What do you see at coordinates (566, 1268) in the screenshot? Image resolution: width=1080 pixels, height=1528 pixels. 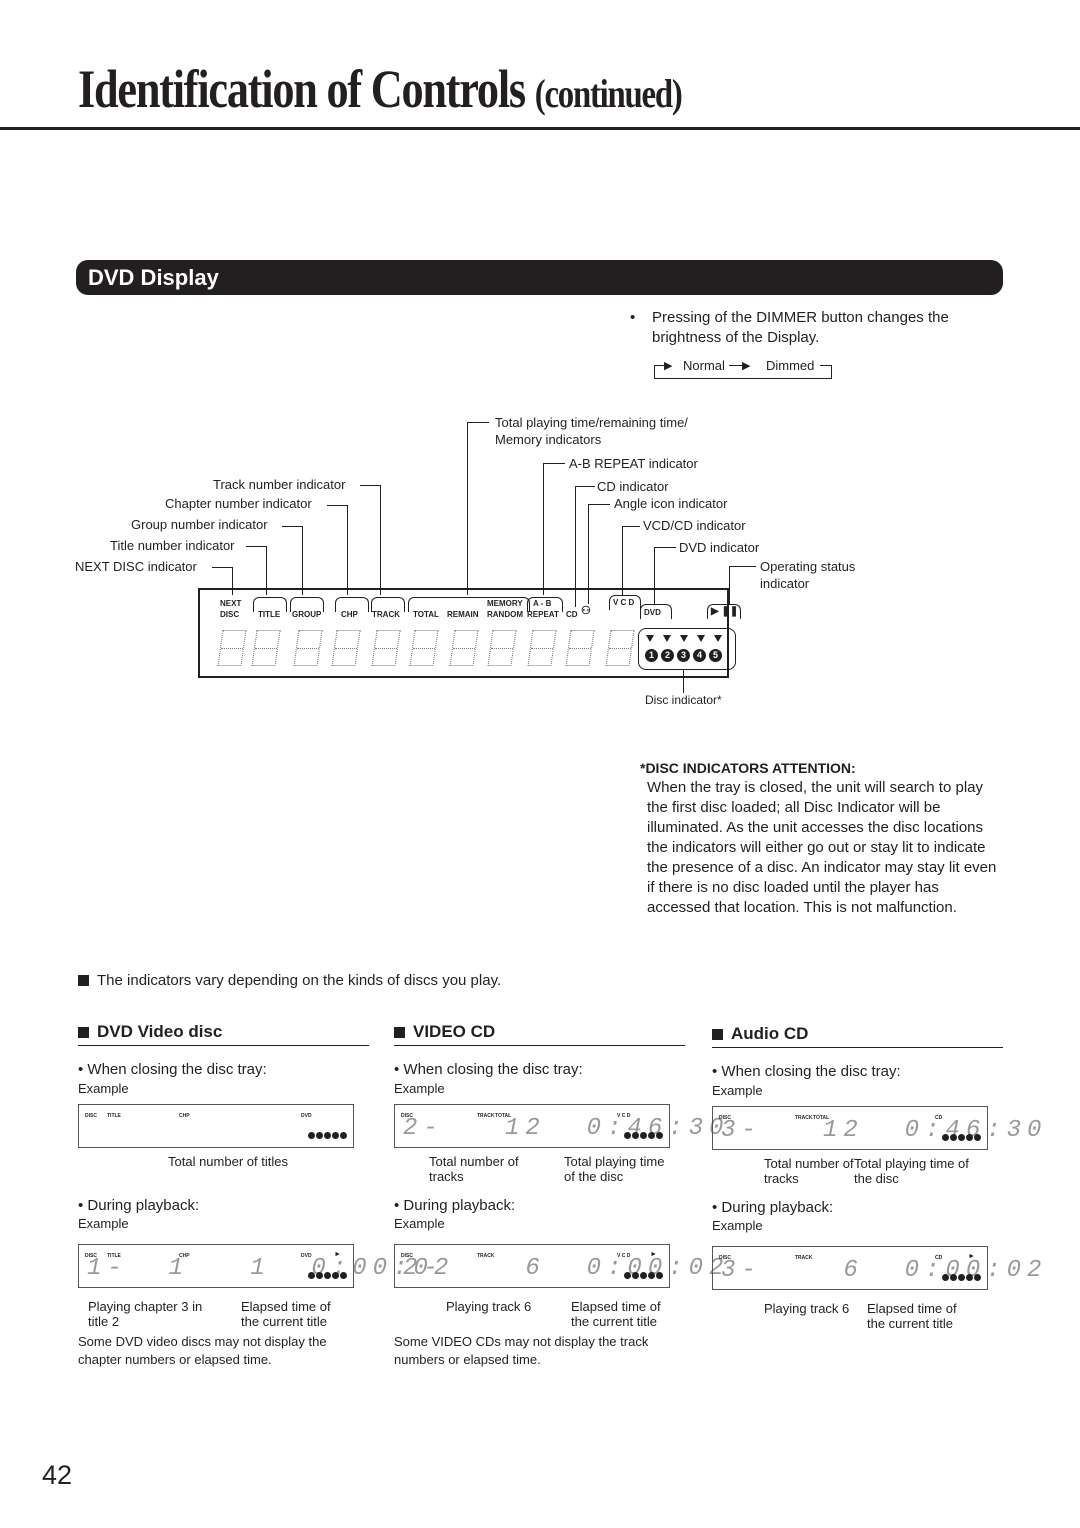 I see `display-digits: 2- 6 0:00:02` at bounding box center [566, 1268].